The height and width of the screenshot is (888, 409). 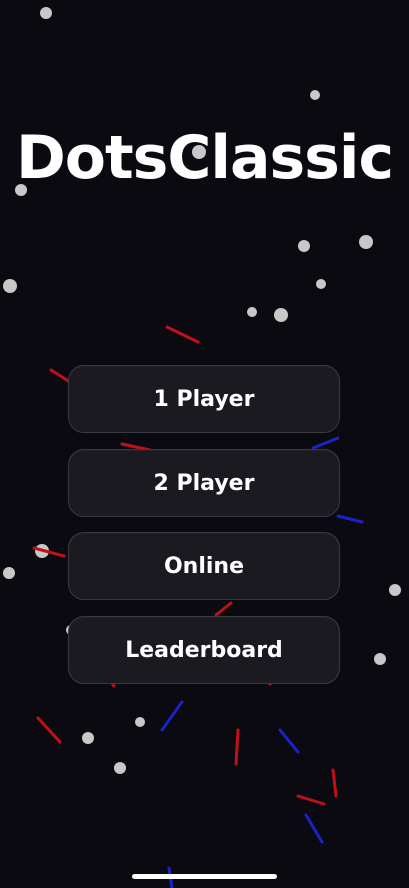 I want to click on leaderboard-button: Leaderboard, so click(x=204, y=650).